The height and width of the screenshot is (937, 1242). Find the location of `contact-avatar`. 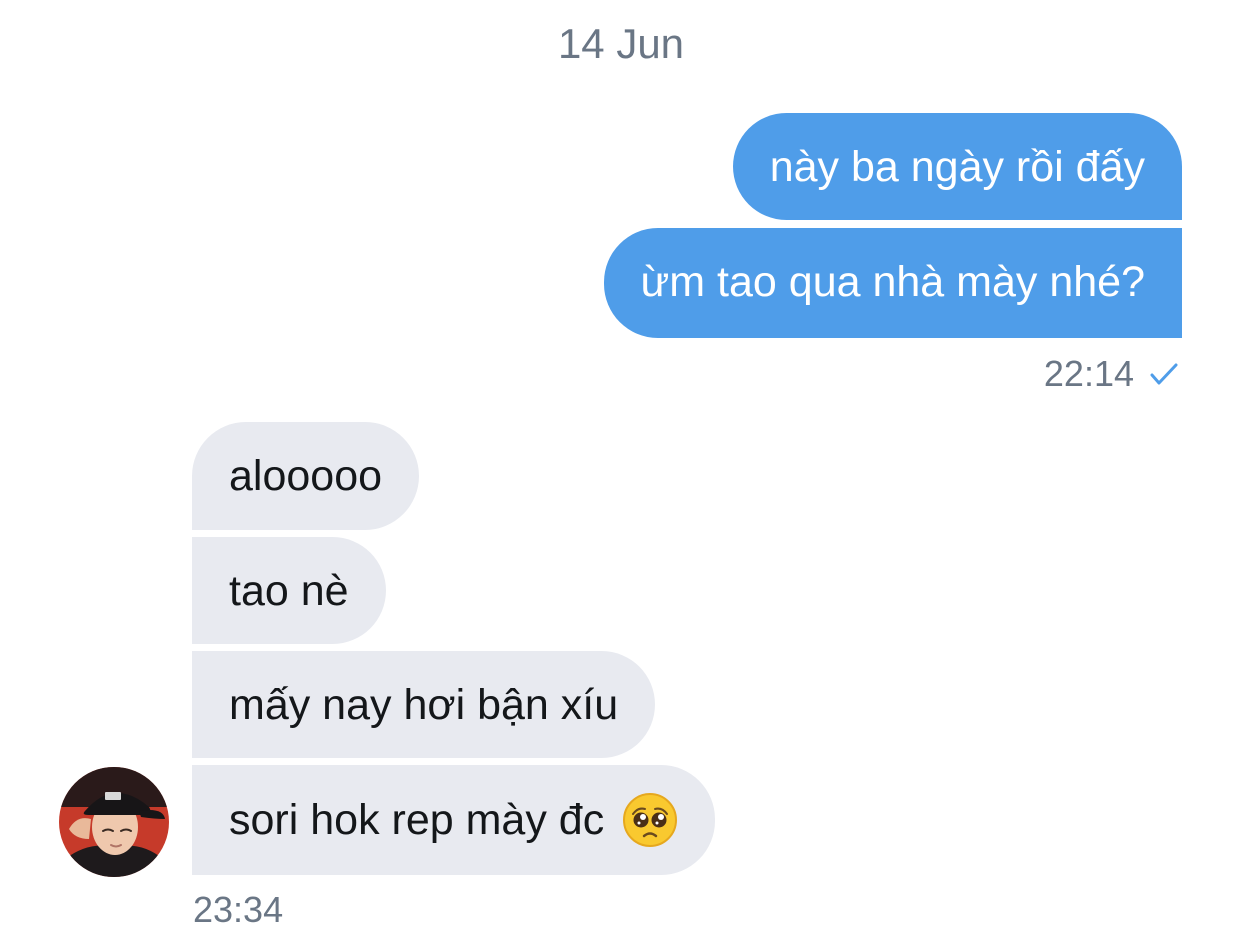

contact-avatar is located at coordinates (114, 822).